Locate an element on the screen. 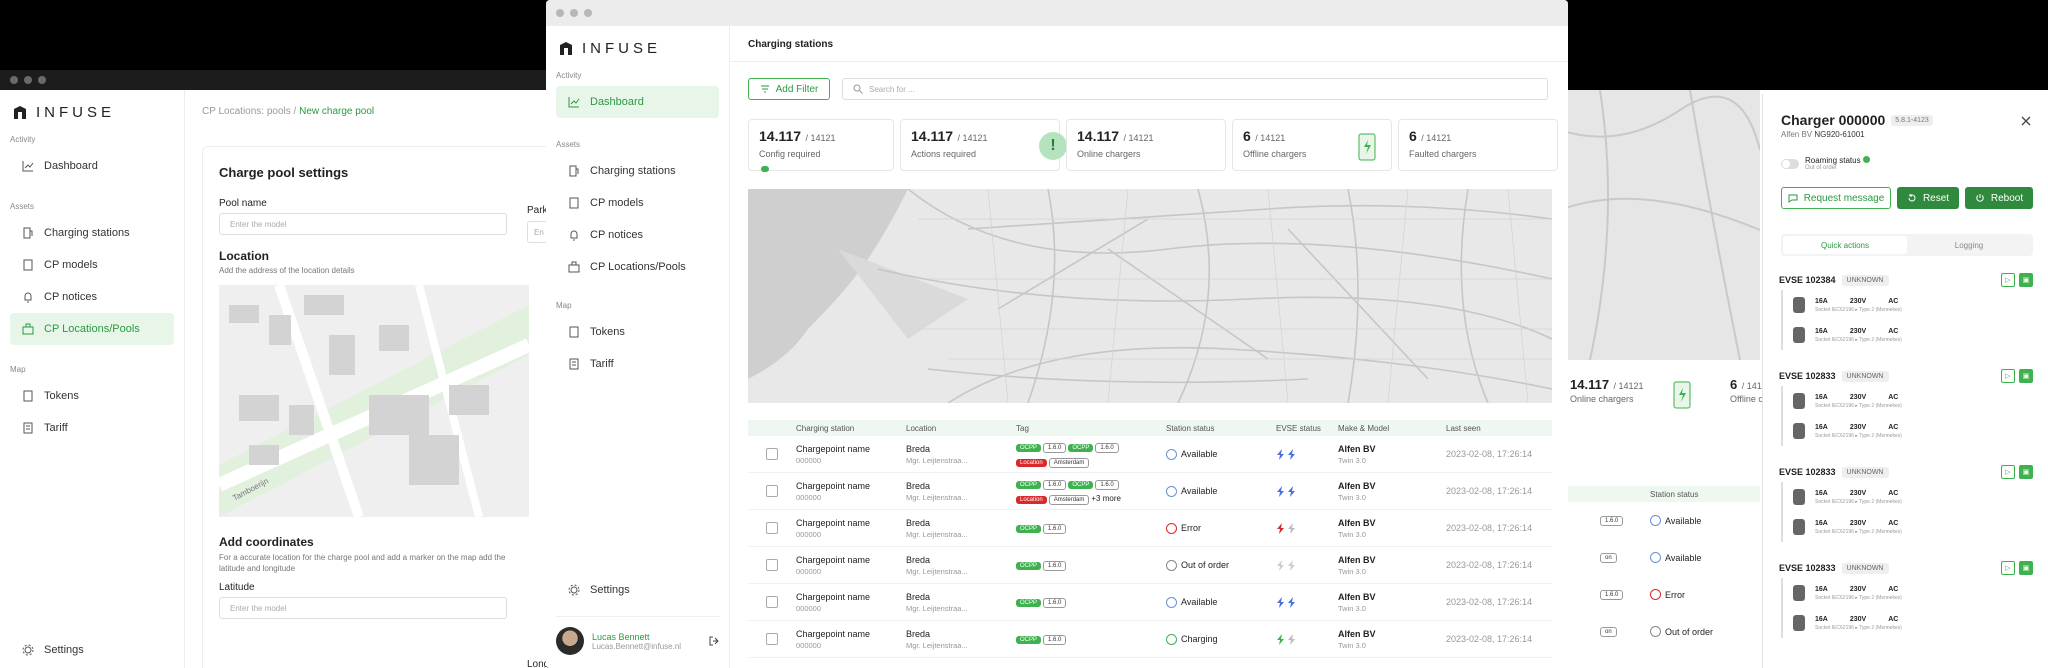 This screenshot has height=668, width=2048. status-row: on Available is located at coordinates (1660, 557).